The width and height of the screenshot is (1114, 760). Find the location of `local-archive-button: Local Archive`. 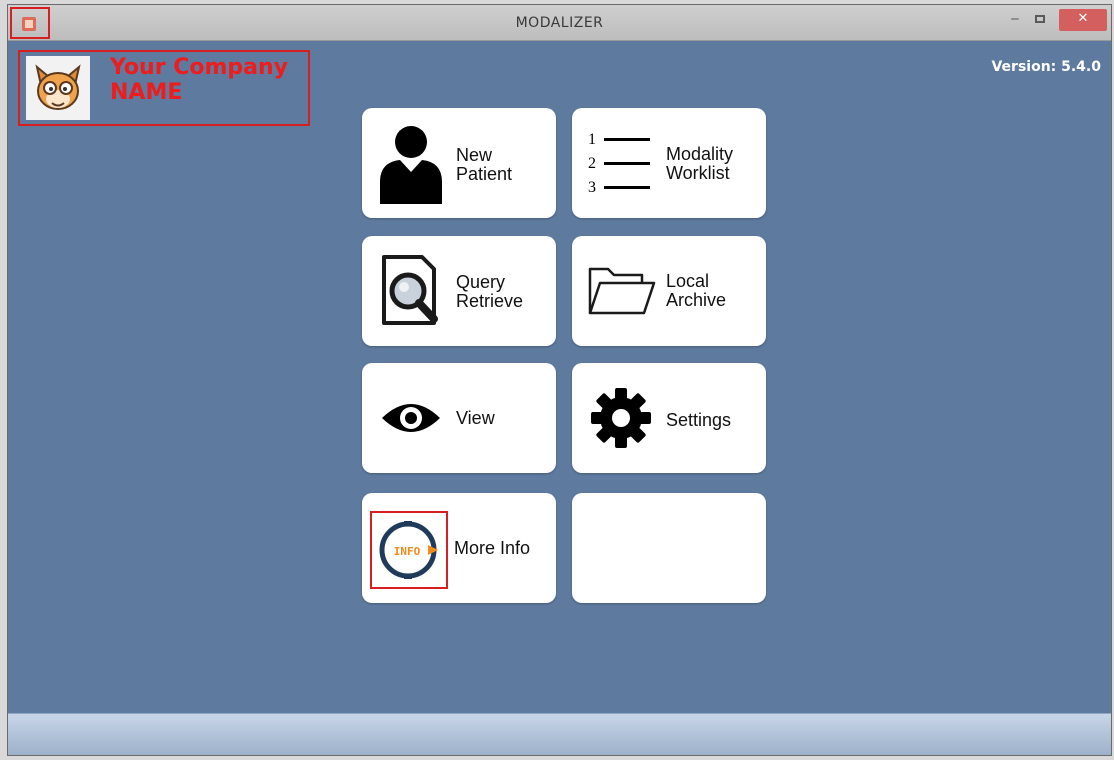

local-archive-button: Local Archive is located at coordinates (669, 291).